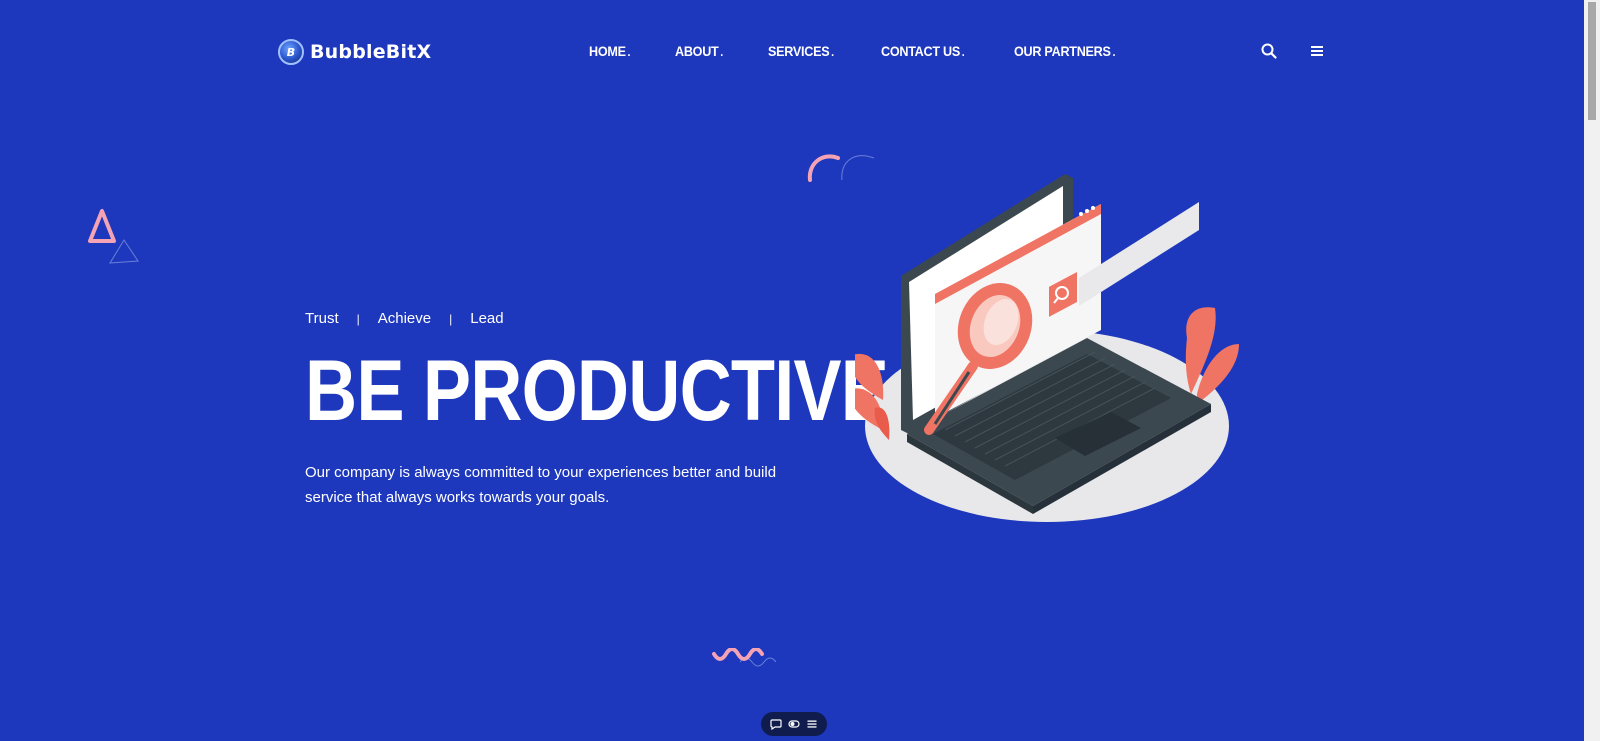 The image size is (1600, 741). I want to click on scrollbar-thumb, so click(1592, 61).